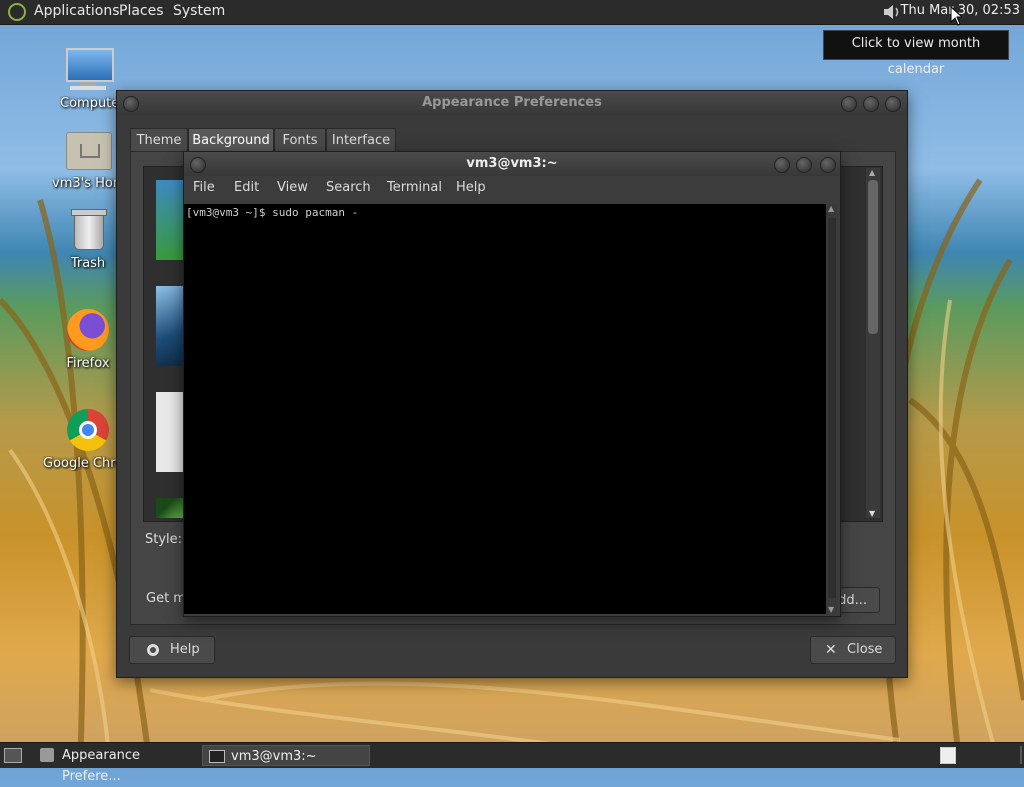 This screenshot has height=787, width=1024. Describe the element at coordinates (199, 12) in the screenshot. I see `menu-system: System` at that location.